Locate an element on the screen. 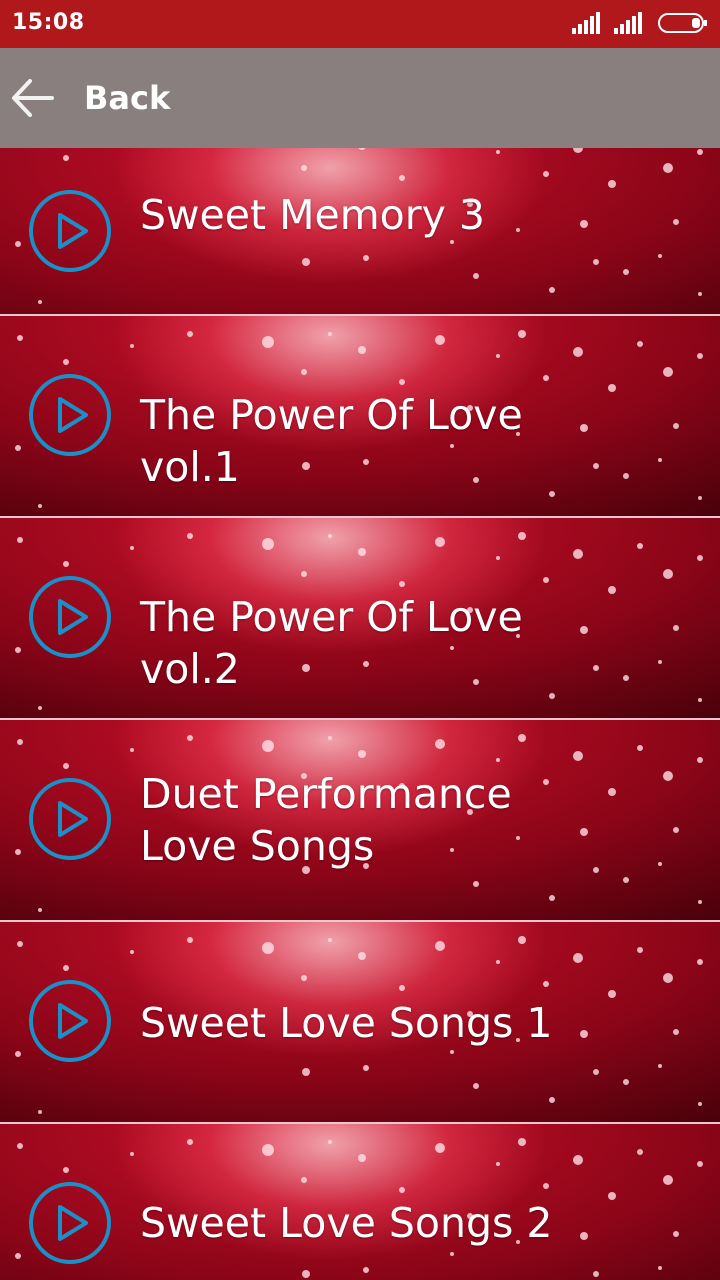 This screenshot has height=1280, width=720. status-bar: 15:08 is located at coordinates (360, 24).